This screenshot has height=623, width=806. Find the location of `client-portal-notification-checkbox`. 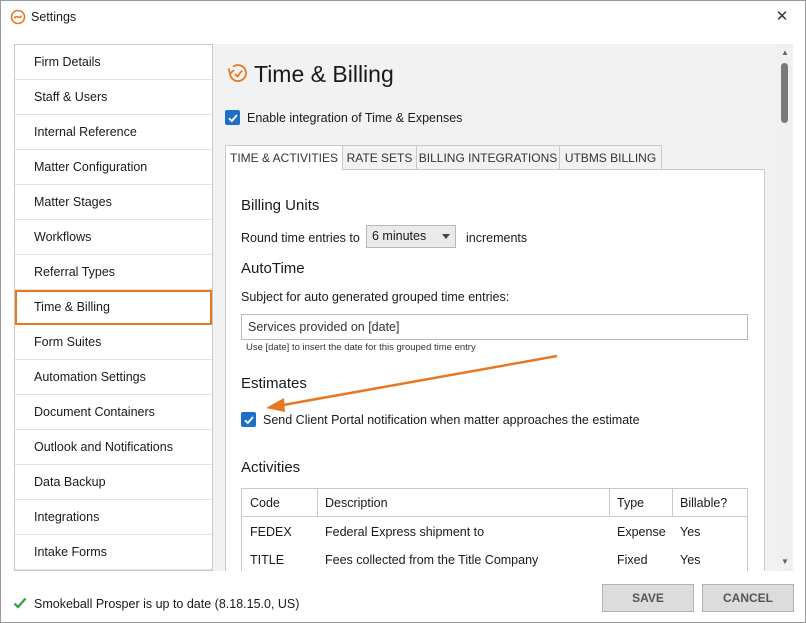

client-portal-notification-checkbox is located at coordinates (248, 419).